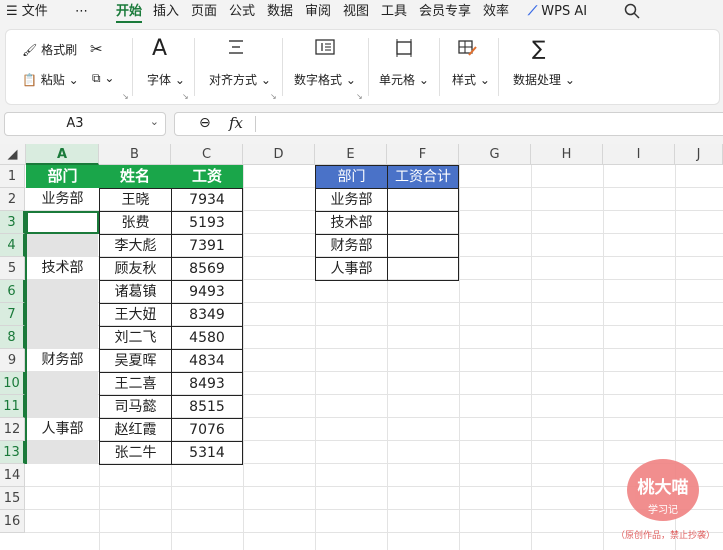 The image size is (723, 550). I want to click on select-all-corner: ◢, so click(13, 154).